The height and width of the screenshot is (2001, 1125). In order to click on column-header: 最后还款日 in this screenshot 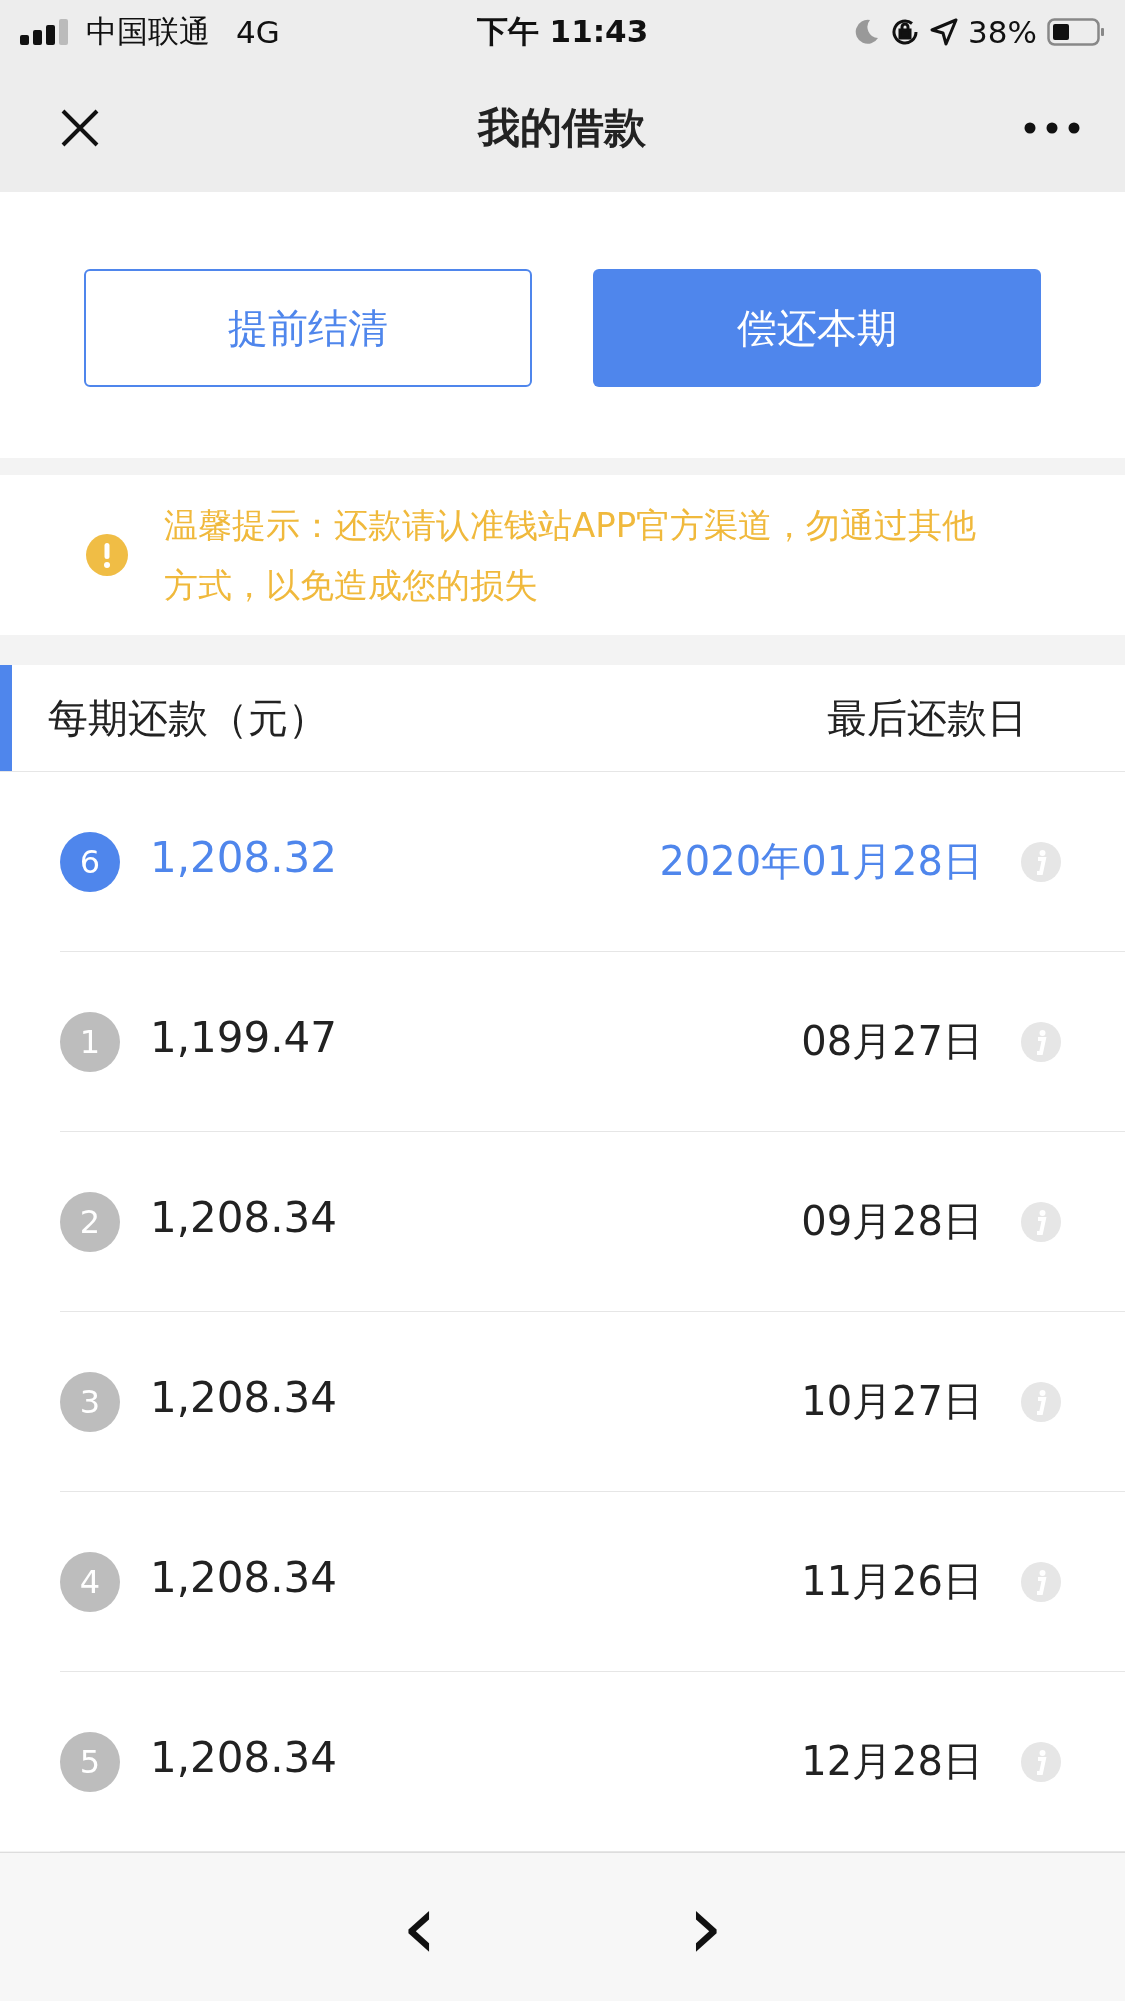, I will do `click(927, 718)`.